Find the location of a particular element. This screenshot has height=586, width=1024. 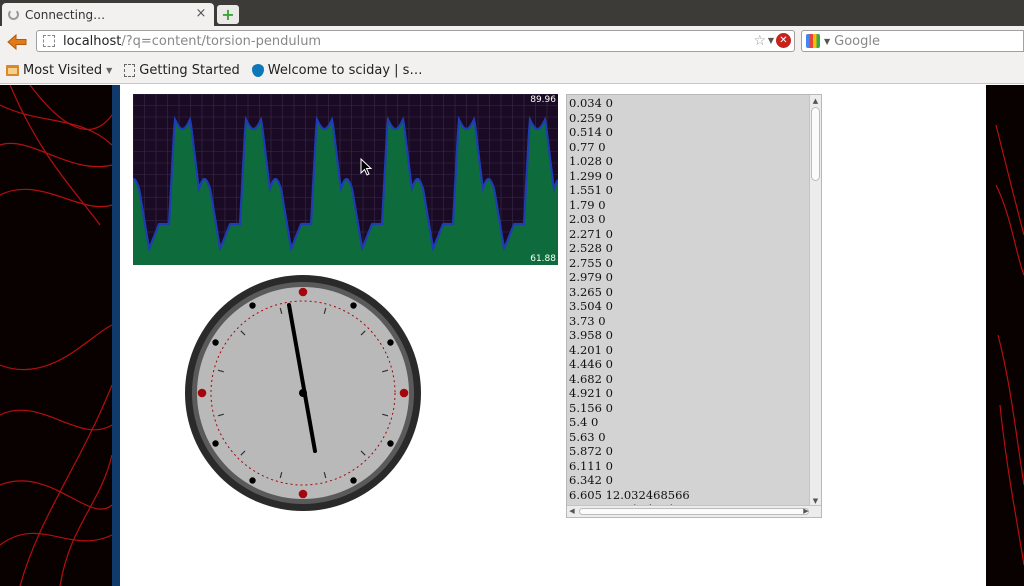

pendulum-dial is located at coordinates (303, 393).